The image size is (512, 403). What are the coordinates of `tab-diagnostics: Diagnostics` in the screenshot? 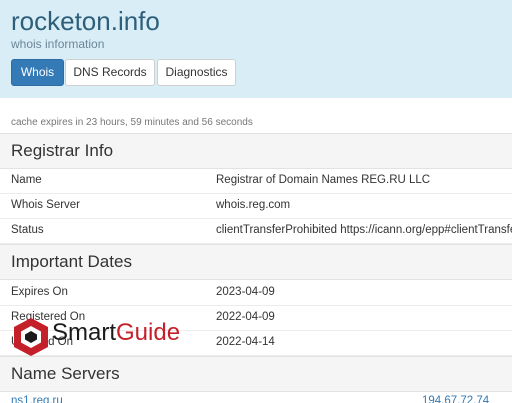 It's located at (196, 72).